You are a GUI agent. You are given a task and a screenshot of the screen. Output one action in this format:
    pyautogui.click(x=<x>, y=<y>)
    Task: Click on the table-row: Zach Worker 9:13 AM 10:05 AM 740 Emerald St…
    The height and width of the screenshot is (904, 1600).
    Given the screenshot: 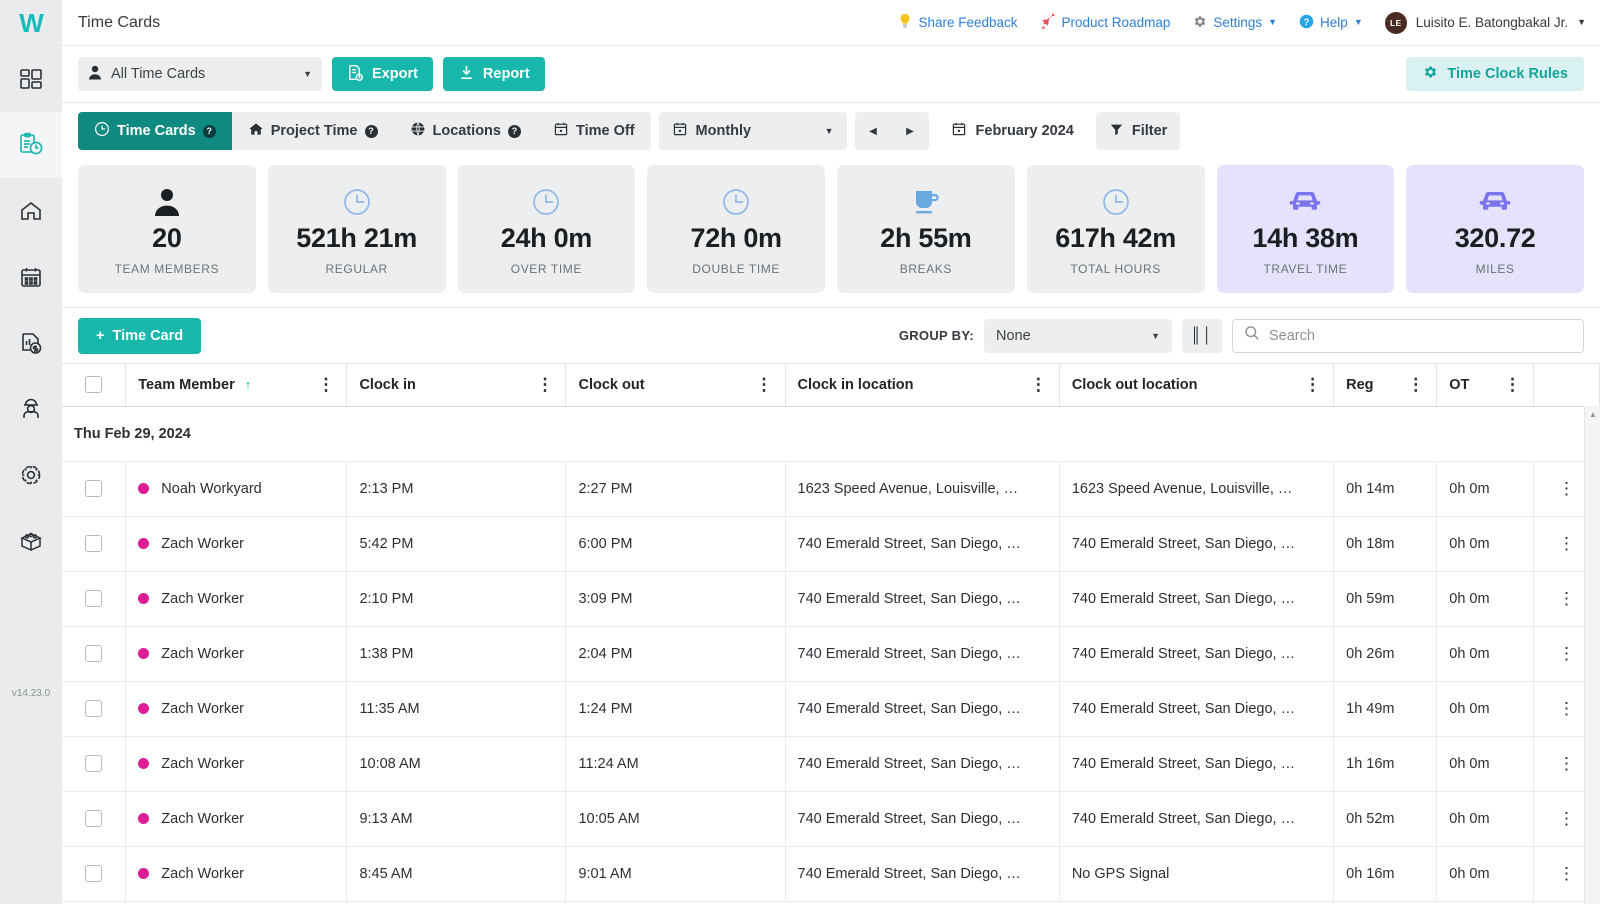 What is the action you would take?
    pyautogui.click(x=831, y=819)
    